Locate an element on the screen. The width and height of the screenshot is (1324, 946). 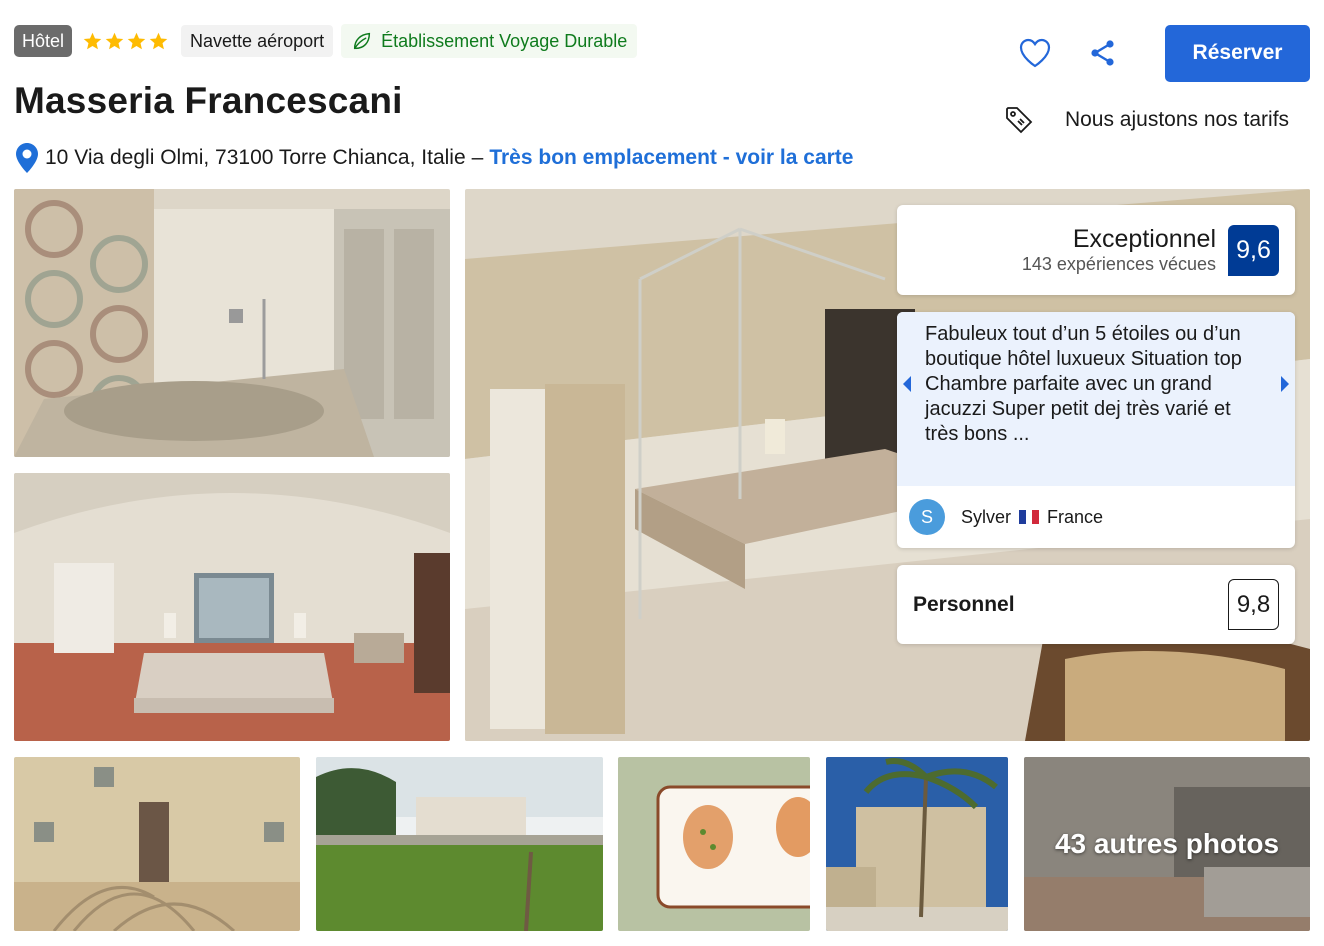
heart-icon is located at coordinates (1035, 53).